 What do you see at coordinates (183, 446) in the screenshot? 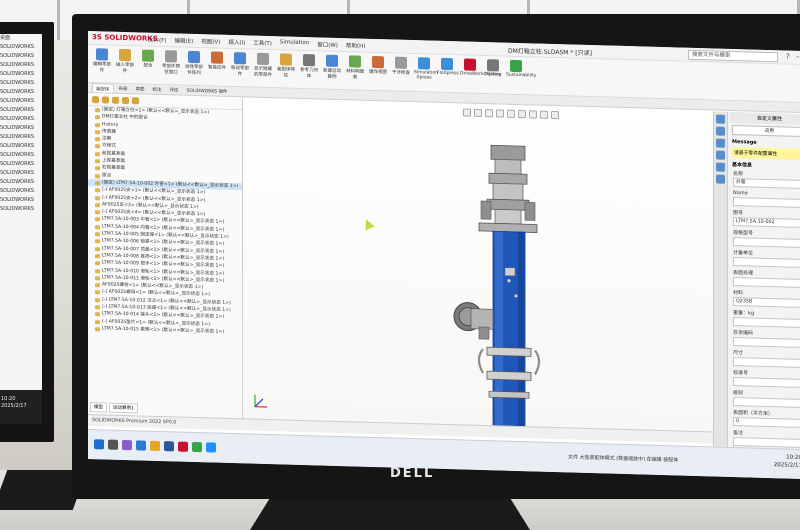
I see `solidworks-taskbar-icon` at bounding box center [183, 446].